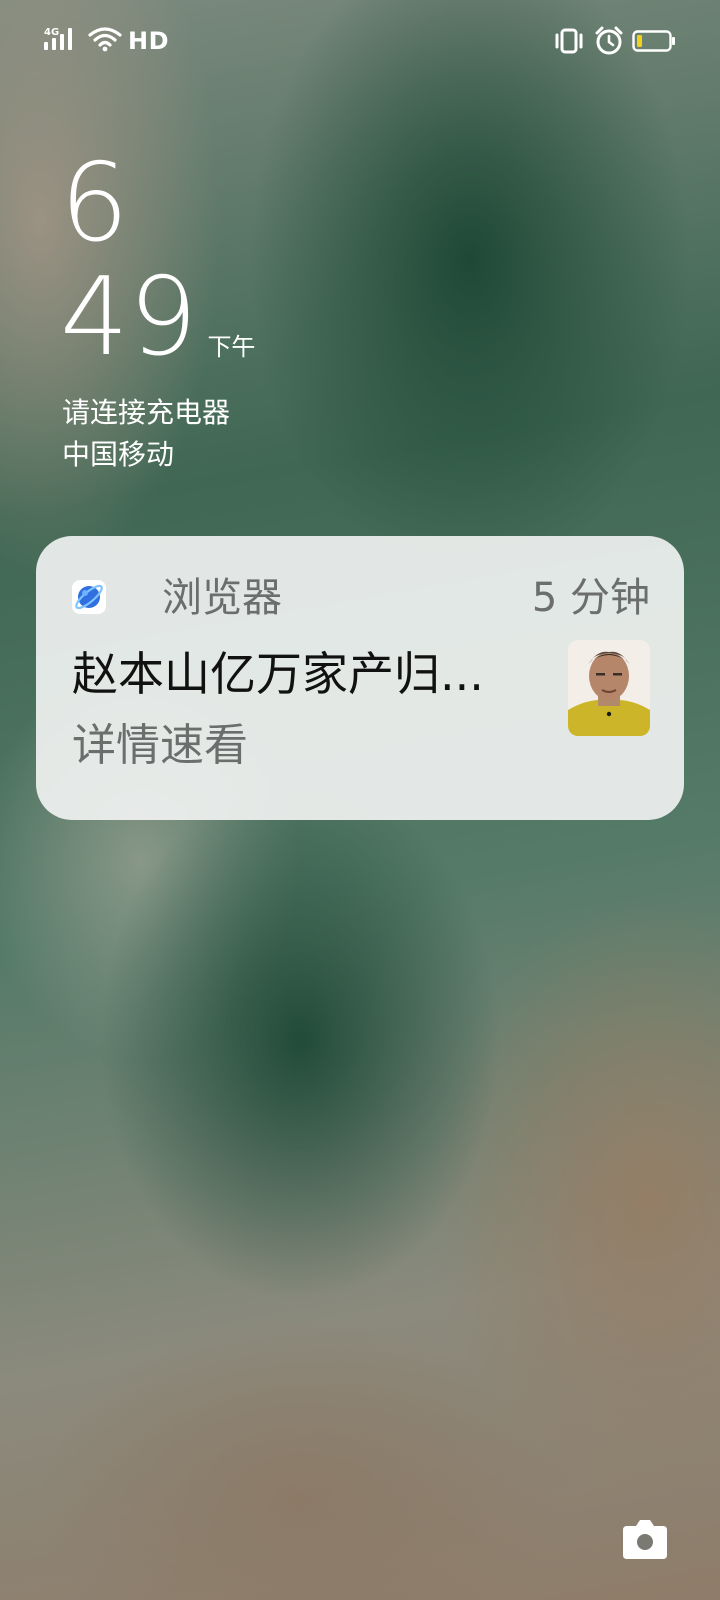 The height and width of the screenshot is (1600, 720). I want to click on status-bar: 4G HD, so click(360, 40).